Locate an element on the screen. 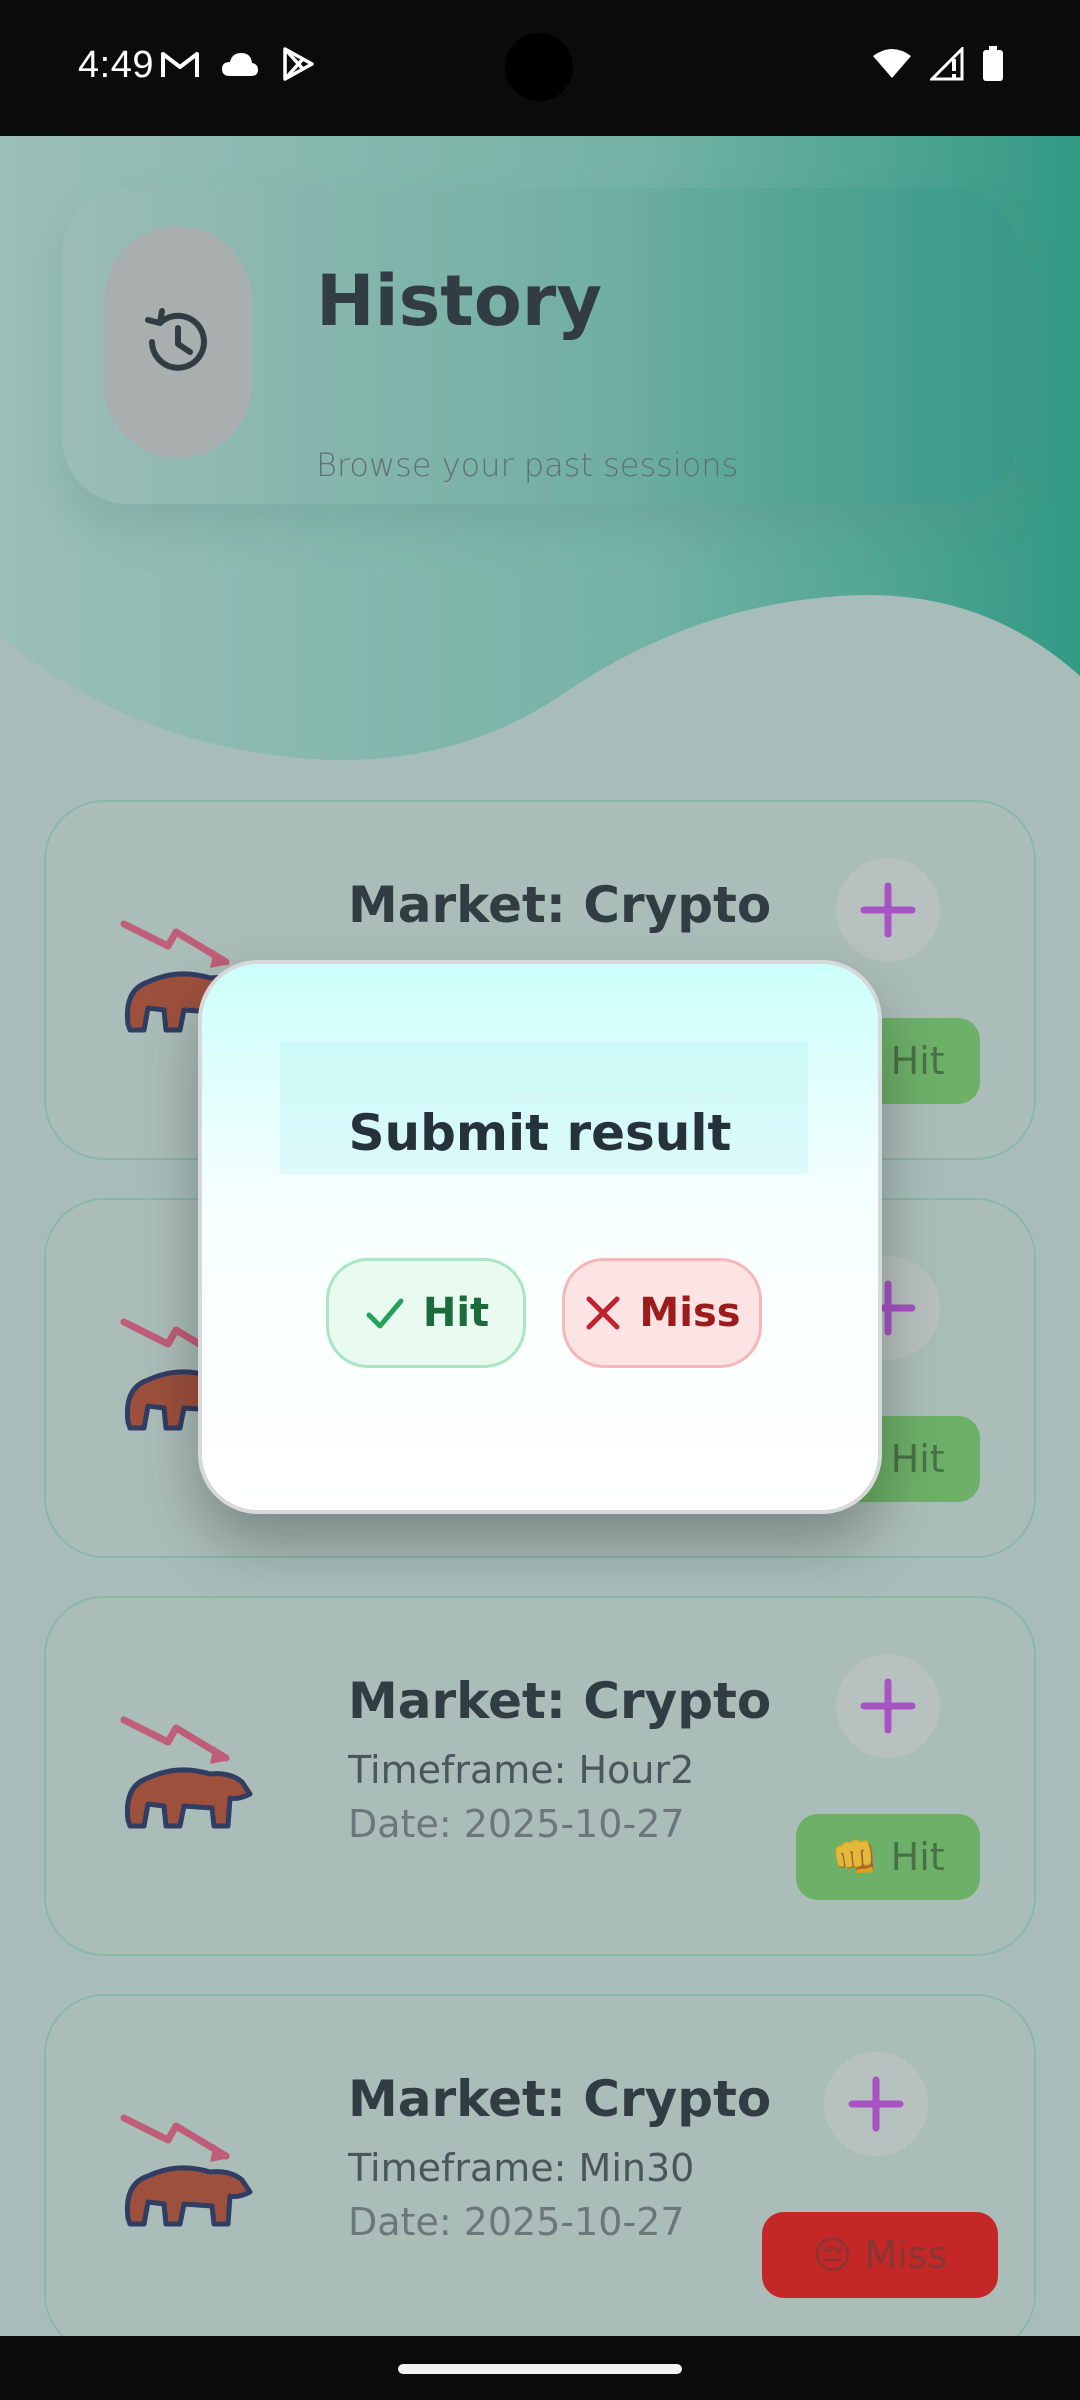 The height and width of the screenshot is (2400, 1080). cloud-icon is located at coordinates (240, 64).